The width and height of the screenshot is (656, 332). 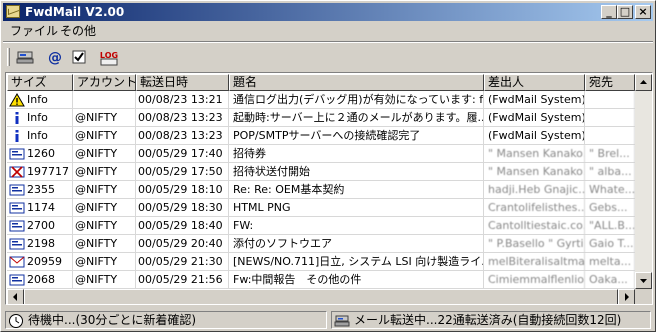 What do you see at coordinates (356, 154) in the screenshot?
I see `cell-subject: 招待券` at bounding box center [356, 154].